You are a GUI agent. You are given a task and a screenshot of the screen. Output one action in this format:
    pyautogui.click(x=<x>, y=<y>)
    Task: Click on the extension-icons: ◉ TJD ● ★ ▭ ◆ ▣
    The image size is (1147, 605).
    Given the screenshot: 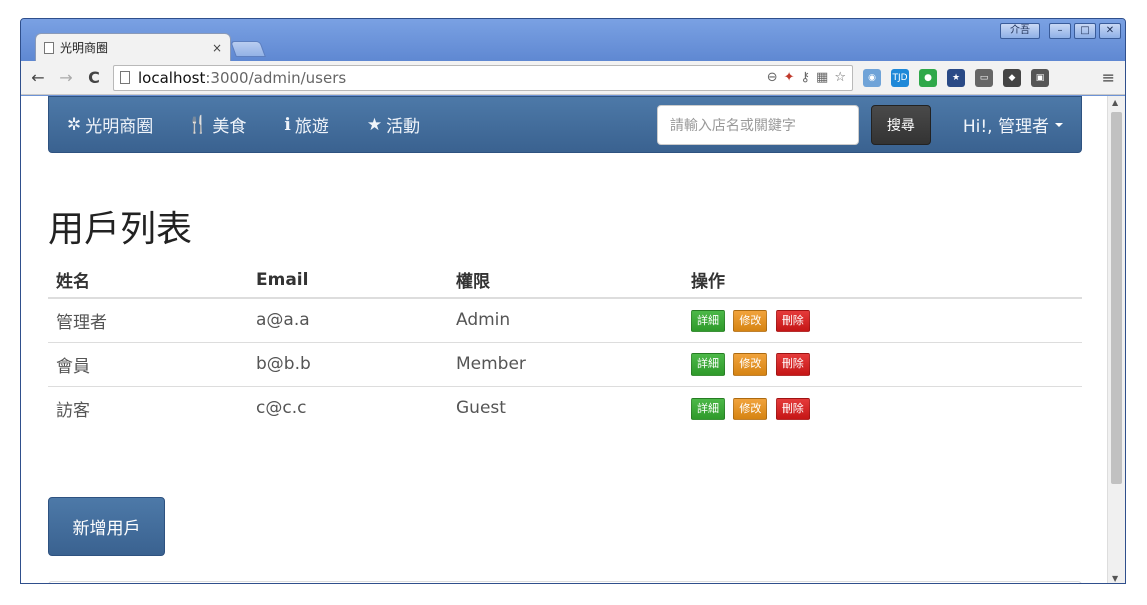 What is the action you would take?
    pyautogui.click(x=956, y=77)
    